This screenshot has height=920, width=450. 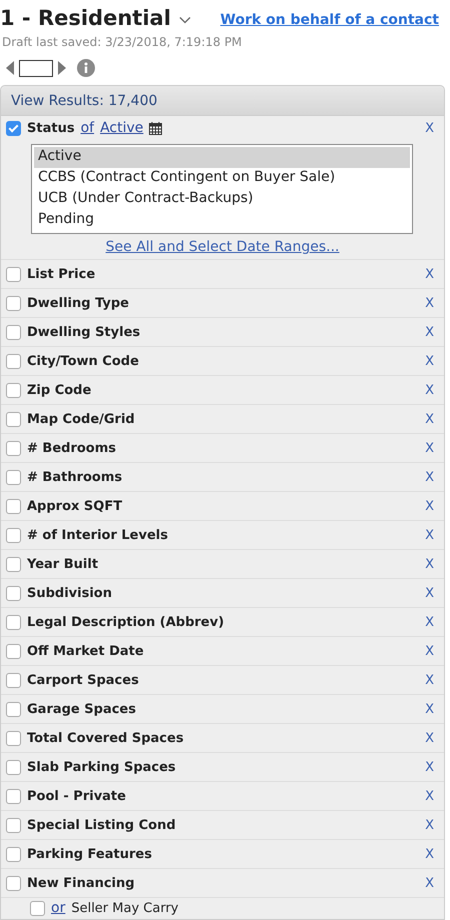 What do you see at coordinates (222, 101) in the screenshot?
I see `view-results-header: View Results: 17,400` at bounding box center [222, 101].